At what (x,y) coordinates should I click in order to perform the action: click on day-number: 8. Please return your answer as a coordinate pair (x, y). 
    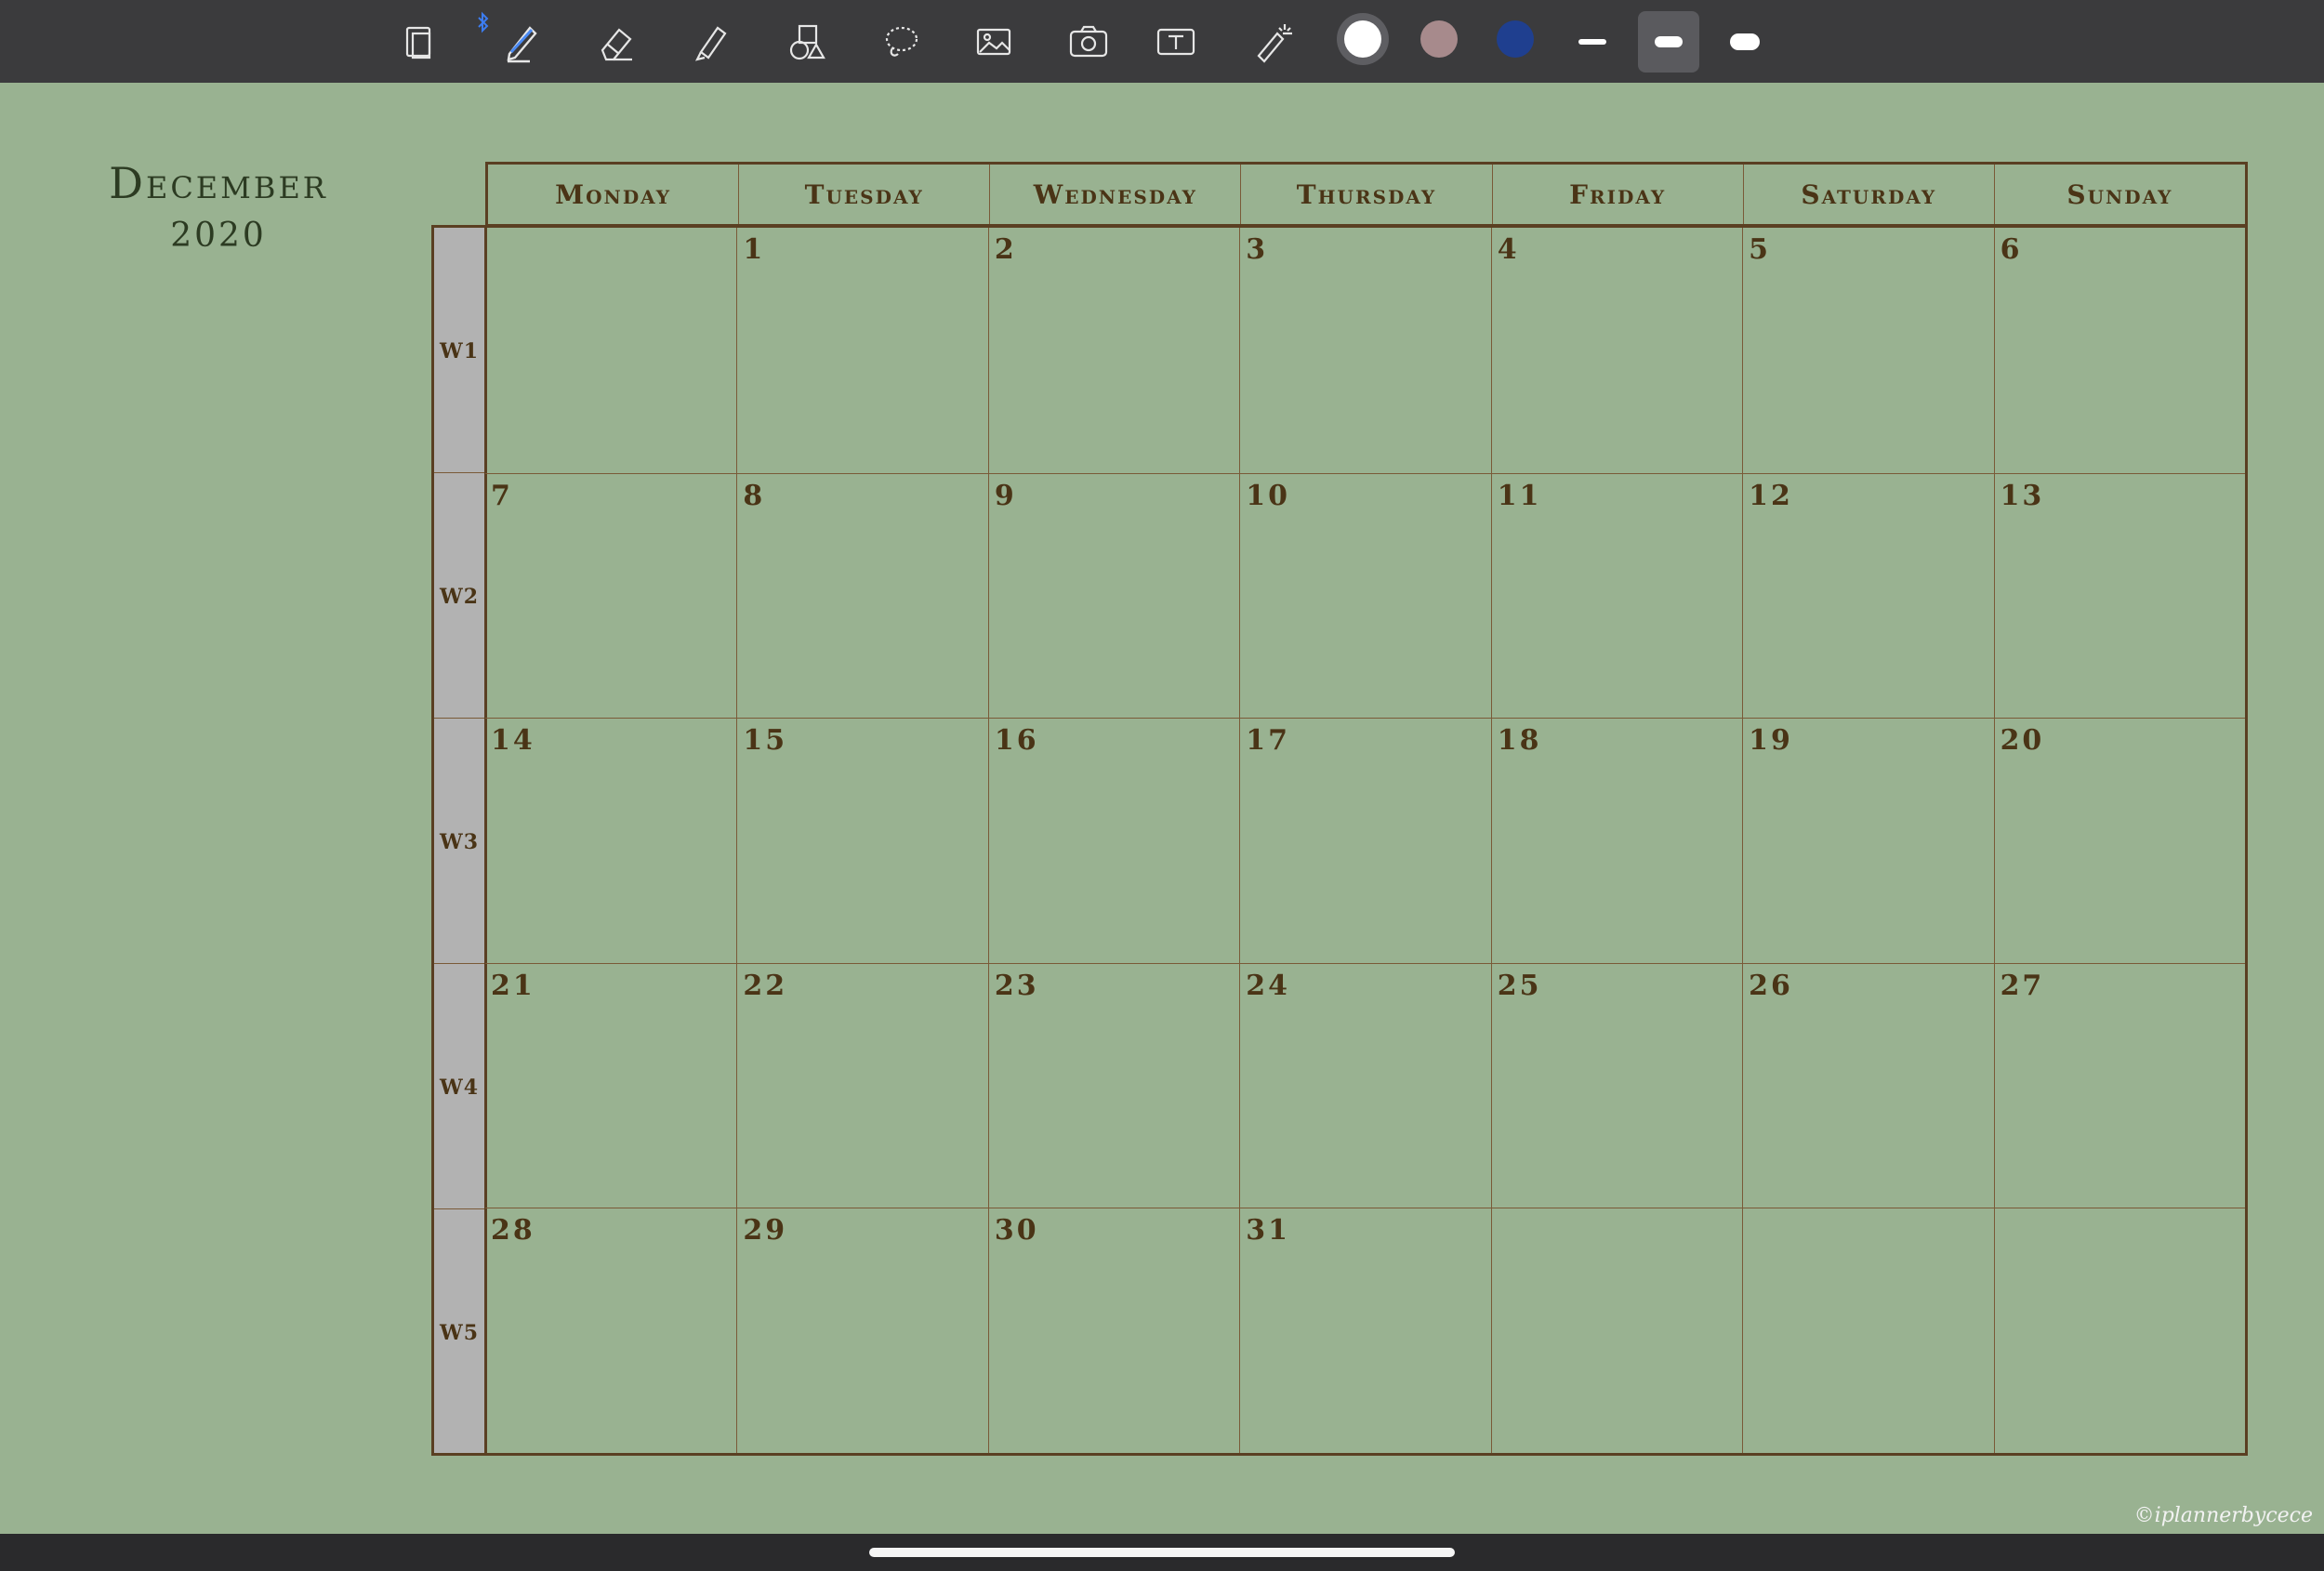
    Looking at the image, I should click on (754, 495).